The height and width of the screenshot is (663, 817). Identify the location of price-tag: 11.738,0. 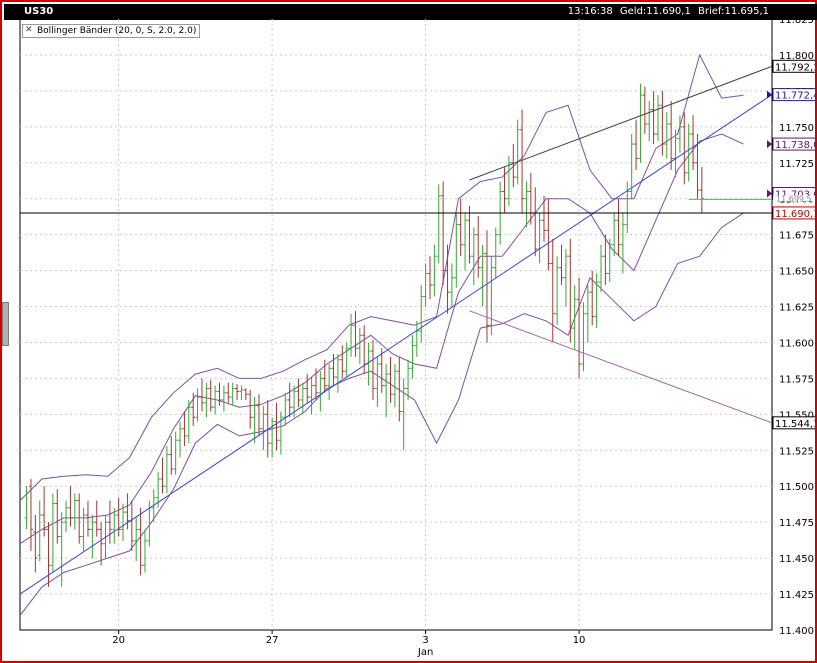
(791, 144).